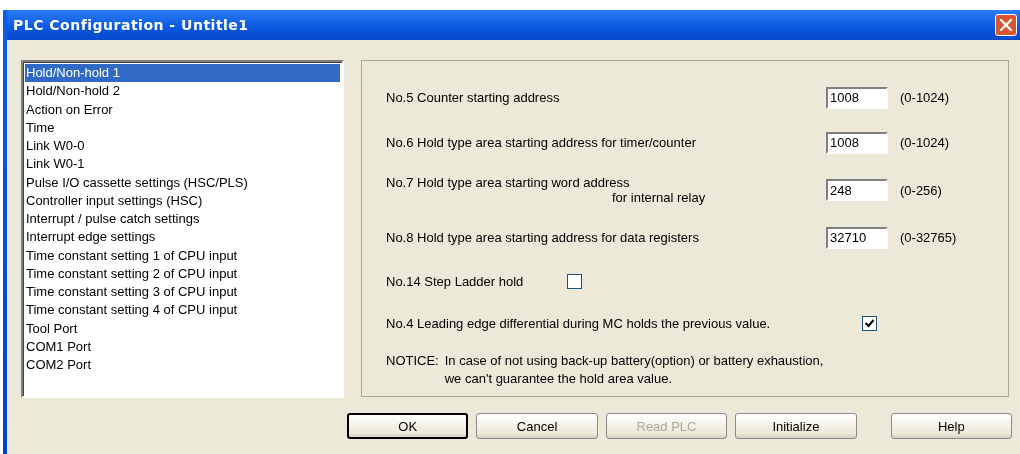  What do you see at coordinates (131, 25) in the screenshot?
I see `window-title: PLC Configuration - Untitle1` at bounding box center [131, 25].